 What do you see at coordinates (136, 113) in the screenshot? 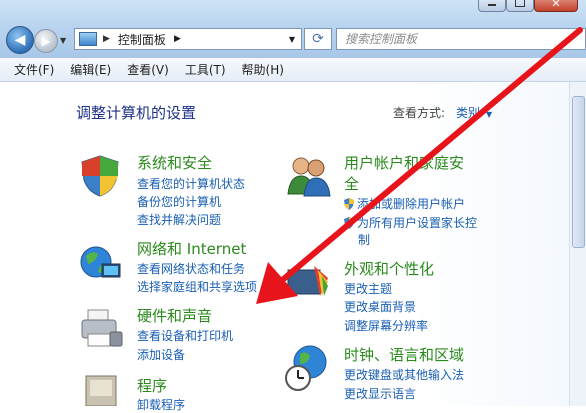
I see `page-title: 调整计算机的设置` at bounding box center [136, 113].